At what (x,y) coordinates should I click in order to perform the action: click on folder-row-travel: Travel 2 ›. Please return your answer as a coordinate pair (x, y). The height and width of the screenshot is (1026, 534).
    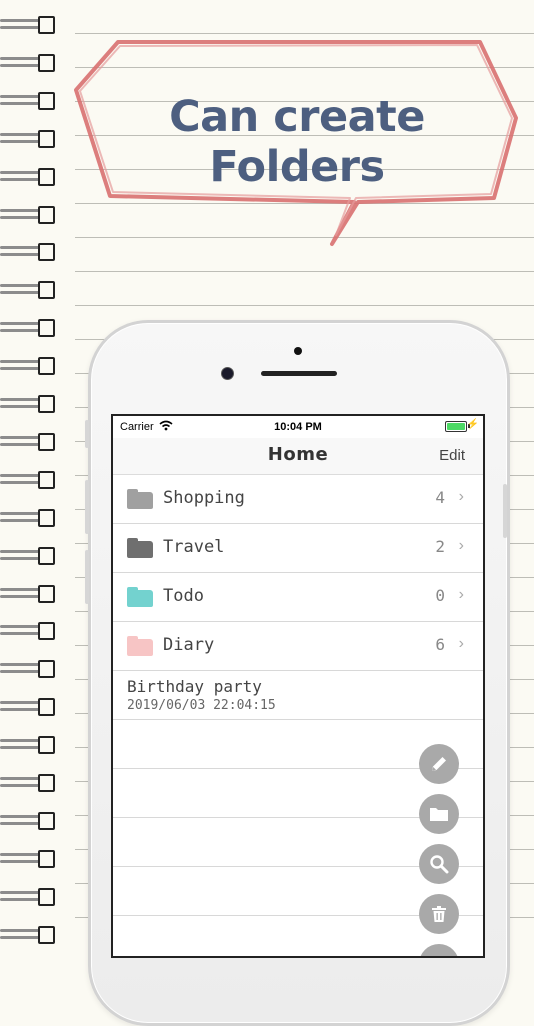
    Looking at the image, I should click on (298, 548).